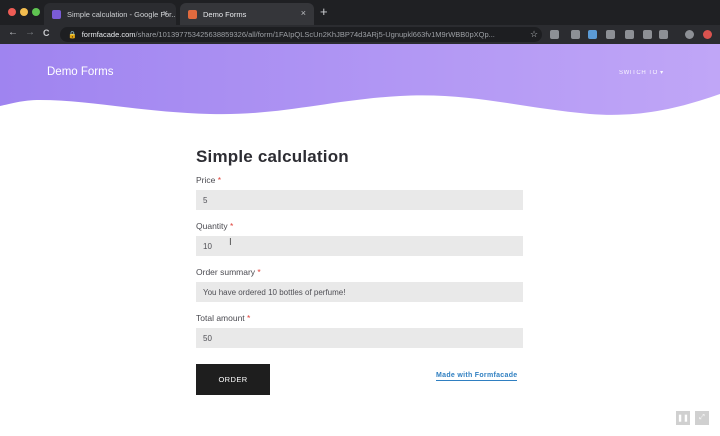  I want to click on formfacade-icon, so click(192, 14).